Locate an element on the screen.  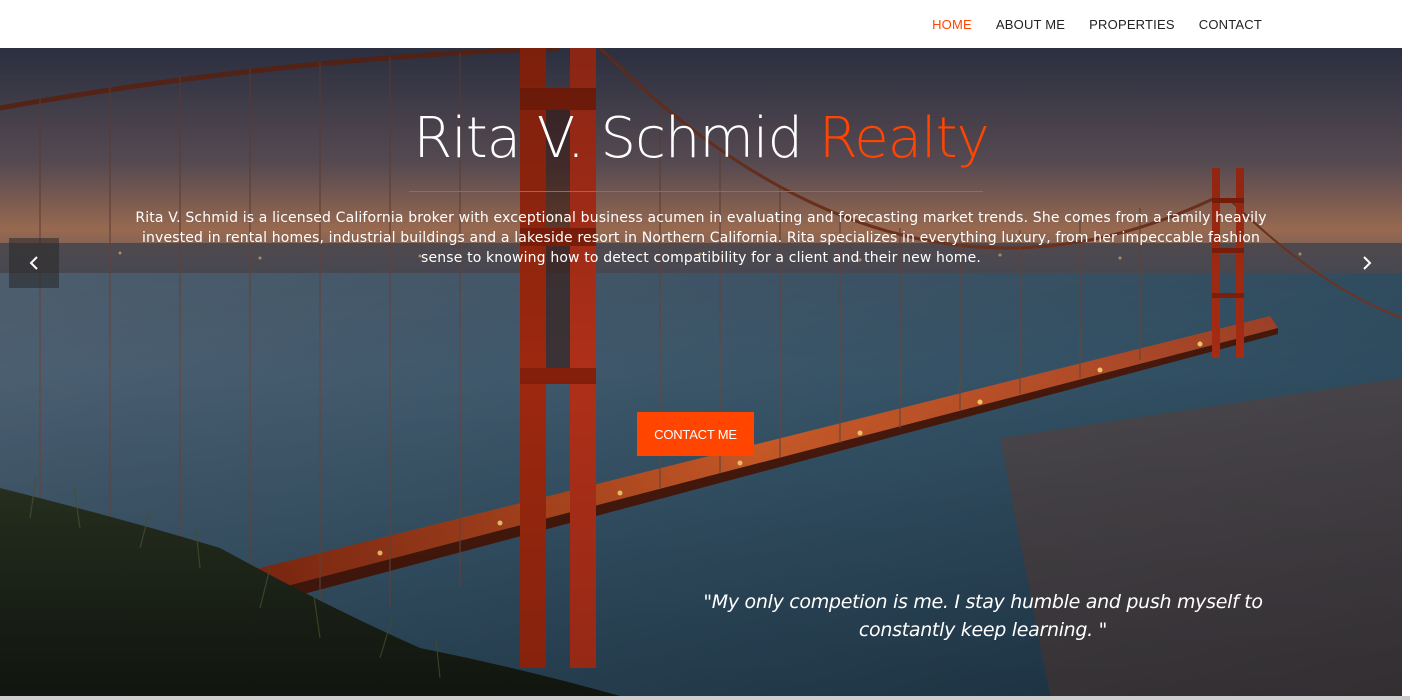
chevron-left-icon is located at coordinates (33, 263).